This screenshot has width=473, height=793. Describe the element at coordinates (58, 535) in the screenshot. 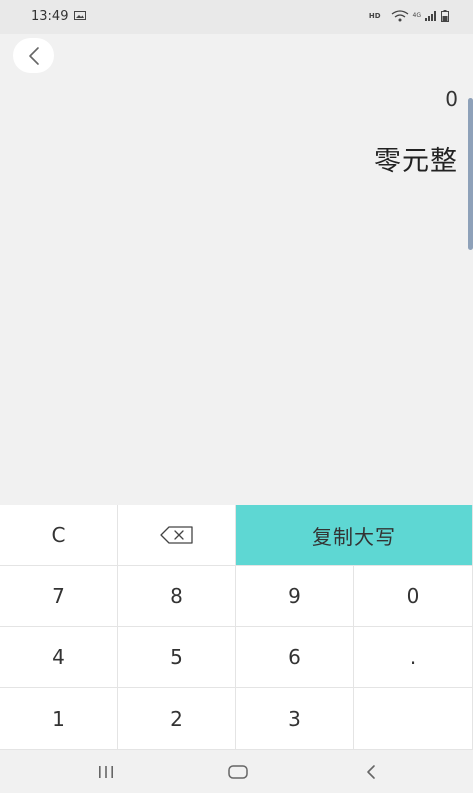

I see `clear-button: C` at that location.